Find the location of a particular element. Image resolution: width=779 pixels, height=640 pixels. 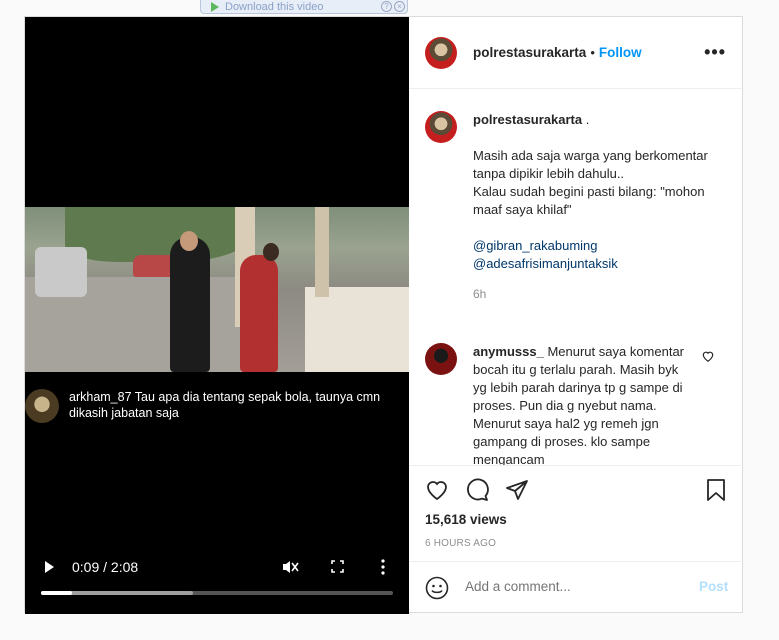

author-username: polrestasurakarta is located at coordinates (529, 52).